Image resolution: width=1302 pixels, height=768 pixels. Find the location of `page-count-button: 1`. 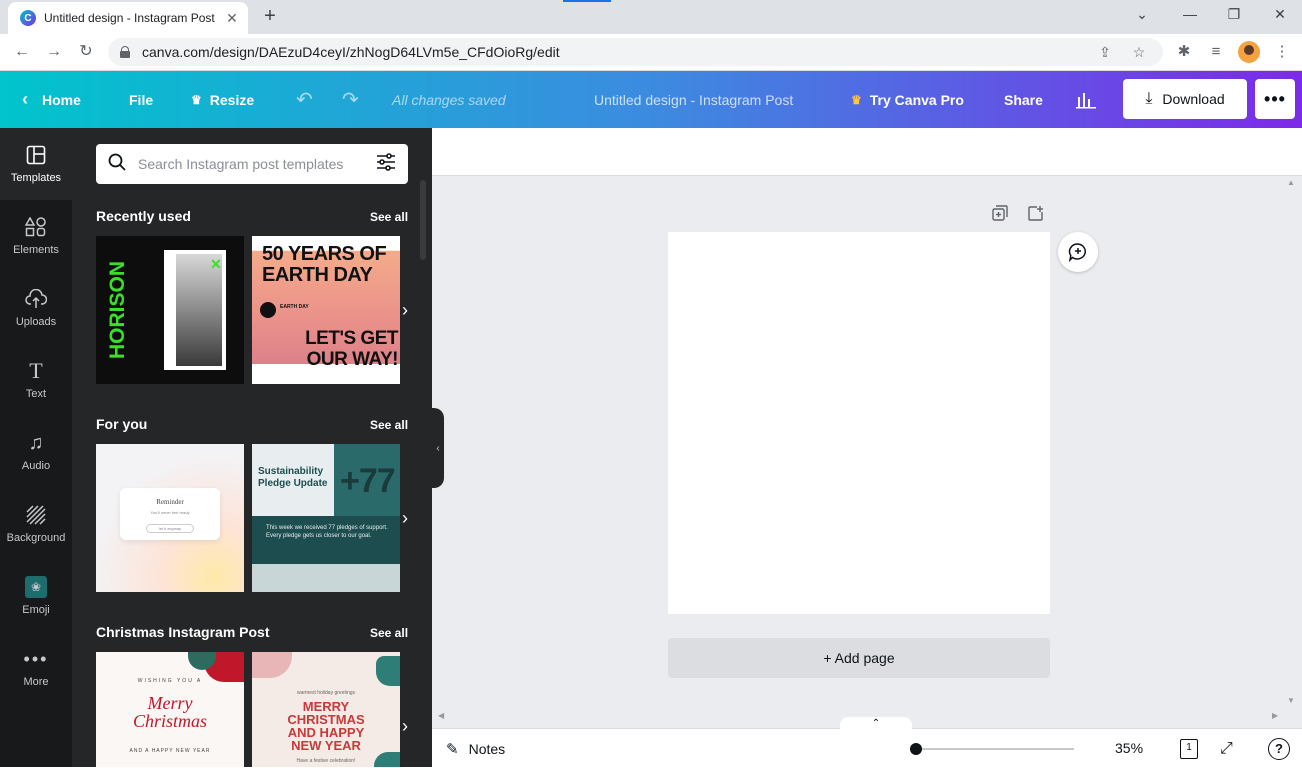

page-count-button: 1 is located at coordinates (1189, 749).